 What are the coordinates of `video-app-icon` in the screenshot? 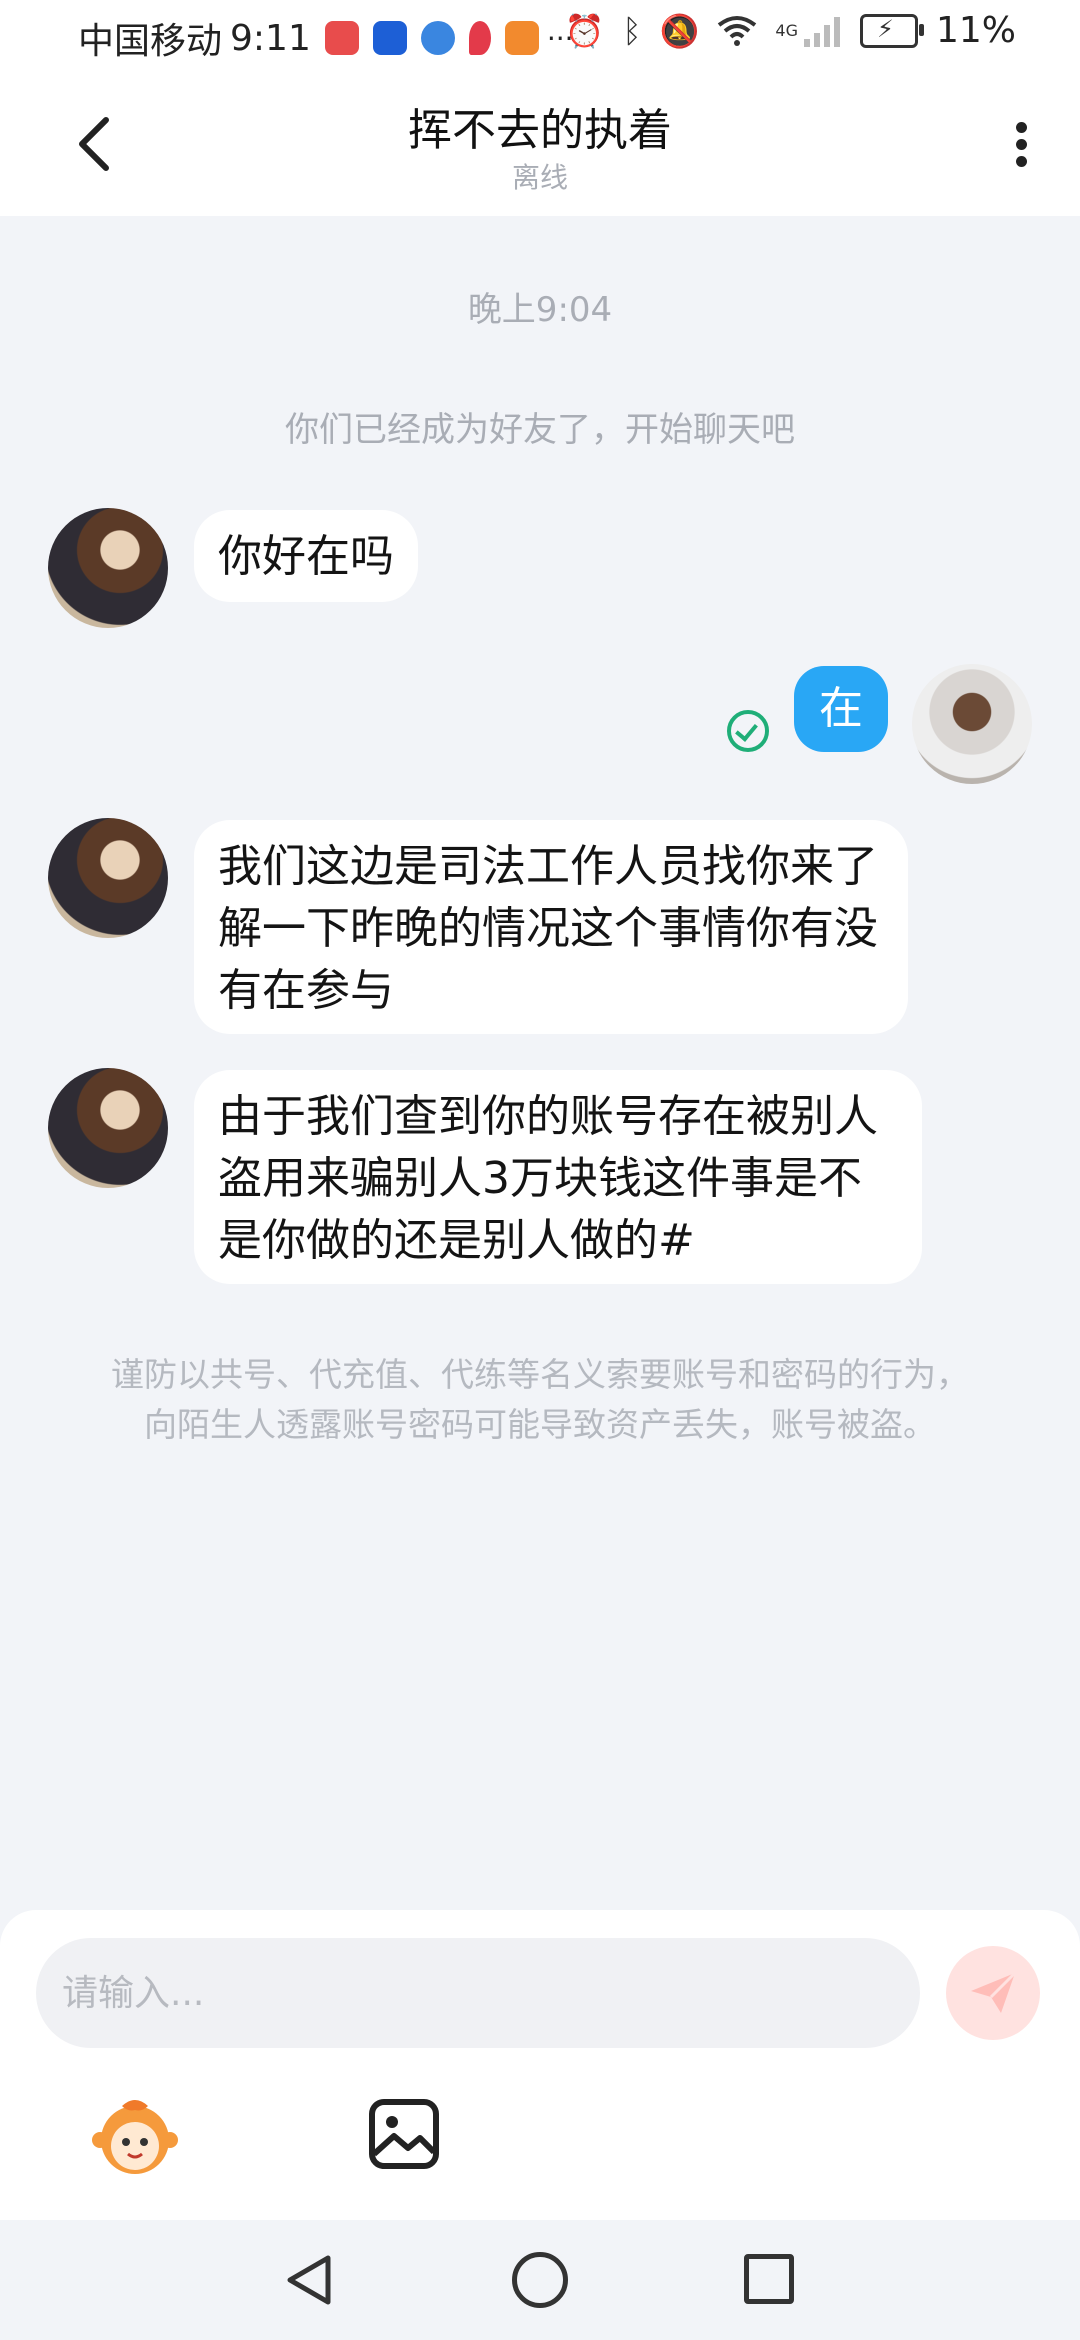 It's located at (521, 38).